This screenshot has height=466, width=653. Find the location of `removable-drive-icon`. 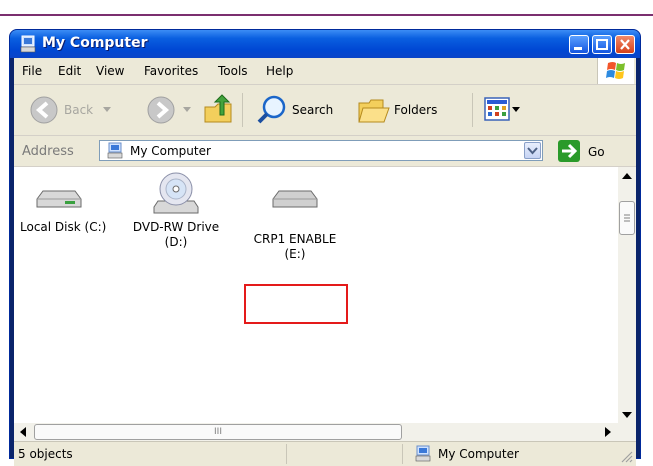

removable-drive-icon is located at coordinates (295, 199).